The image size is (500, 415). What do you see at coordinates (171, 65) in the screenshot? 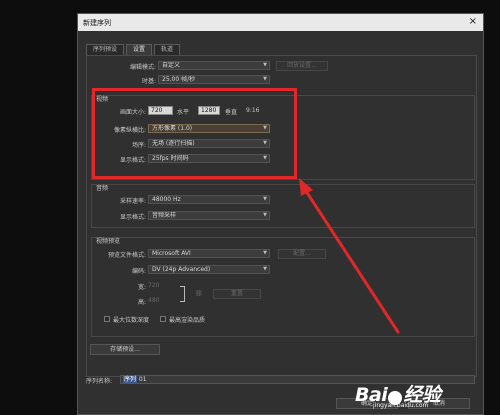
I see `editing-mode-value: 自定义` at bounding box center [171, 65].